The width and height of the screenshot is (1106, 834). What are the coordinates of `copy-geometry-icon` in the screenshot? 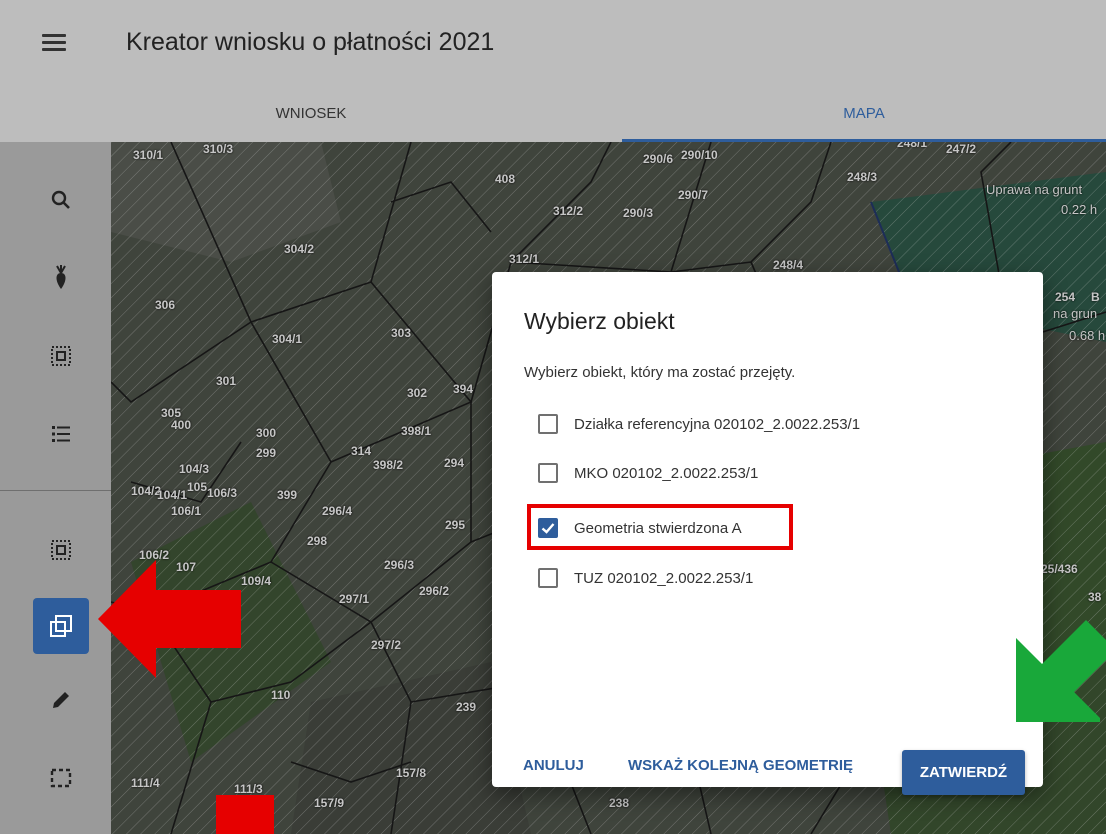 It's located at (61, 626).